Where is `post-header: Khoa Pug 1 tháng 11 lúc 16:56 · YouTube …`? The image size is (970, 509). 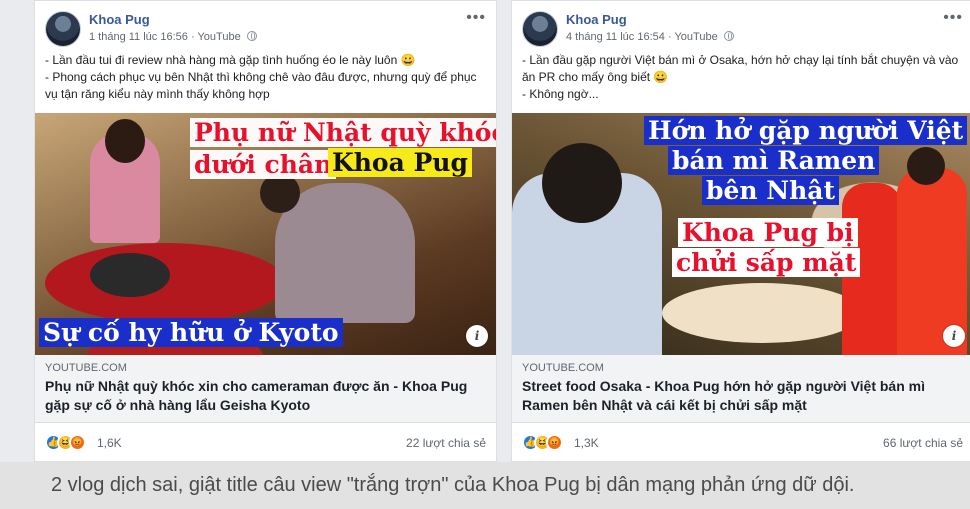 post-header: Khoa Pug 1 tháng 11 lúc 16:56 · YouTube … is located at coordinates (265, 29).